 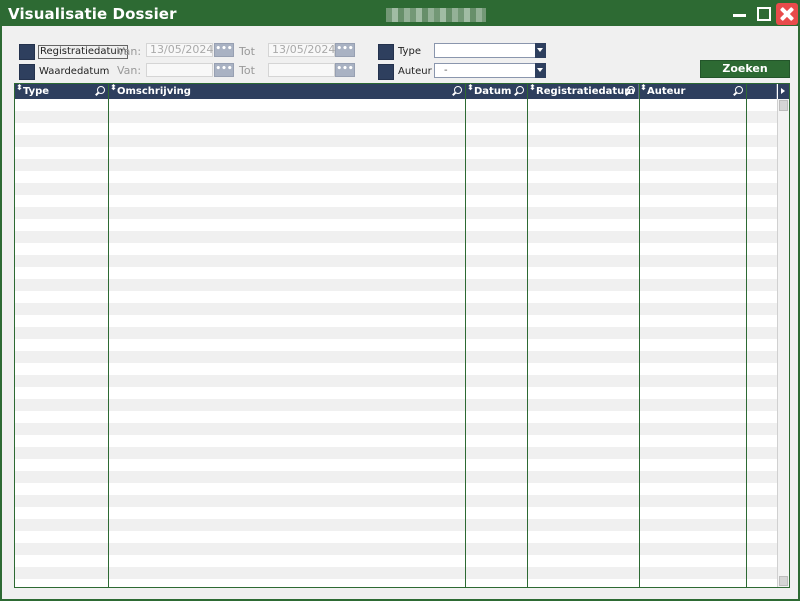 I want to click on title-bar: Visualisatie Dossier, so click(x=400, y=14).